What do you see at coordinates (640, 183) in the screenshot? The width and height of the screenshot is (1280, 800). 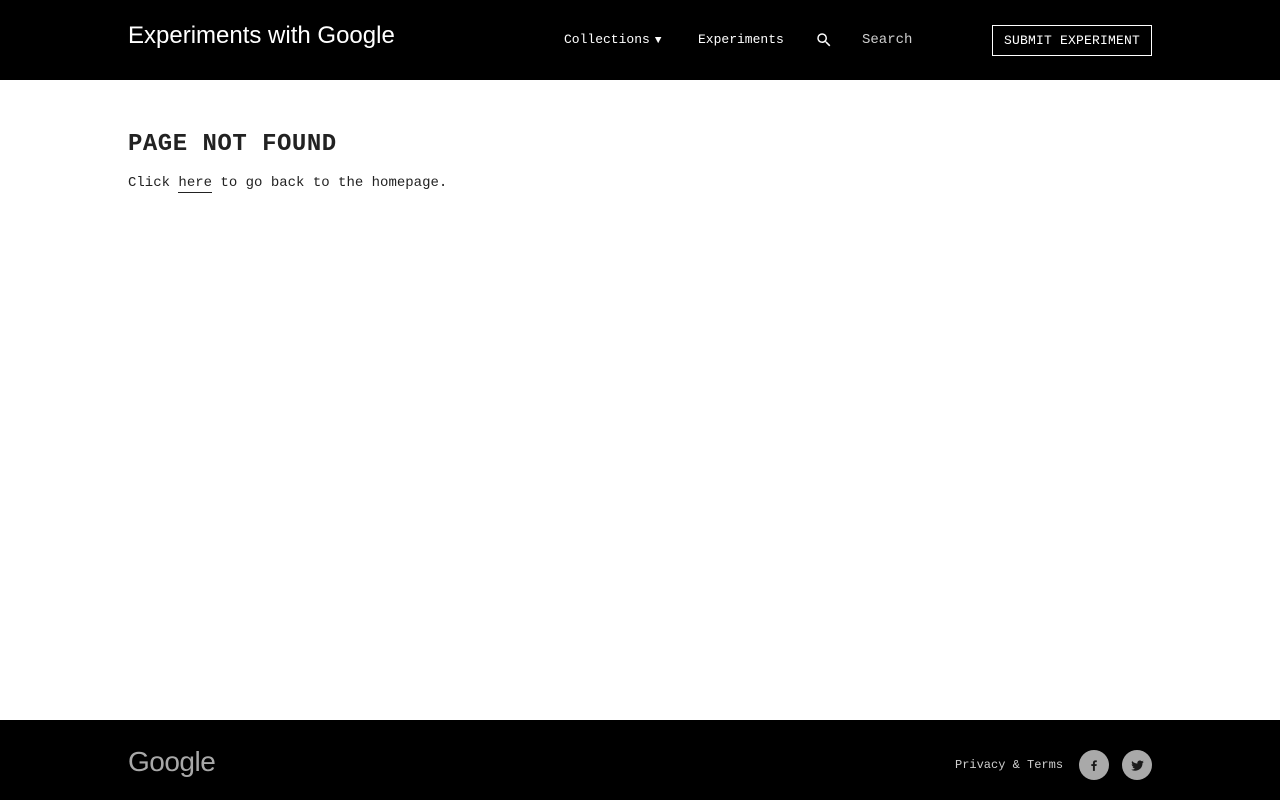 I see `not-found-message: Click here to go back to the homepage.` at bounding box center [640, 183].